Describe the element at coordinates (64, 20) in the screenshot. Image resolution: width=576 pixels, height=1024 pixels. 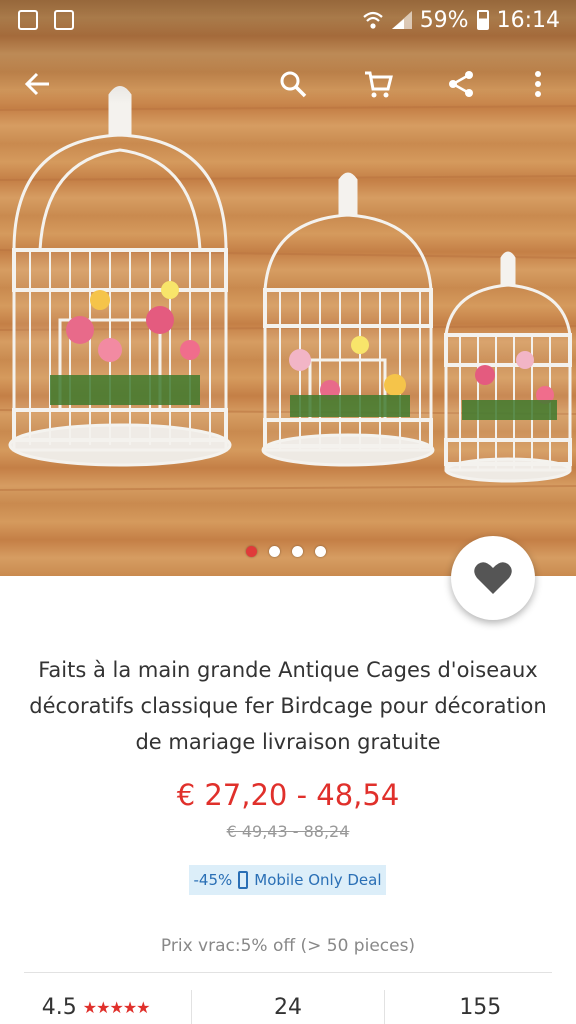
I see `screen-mirroring-icon` at that location.